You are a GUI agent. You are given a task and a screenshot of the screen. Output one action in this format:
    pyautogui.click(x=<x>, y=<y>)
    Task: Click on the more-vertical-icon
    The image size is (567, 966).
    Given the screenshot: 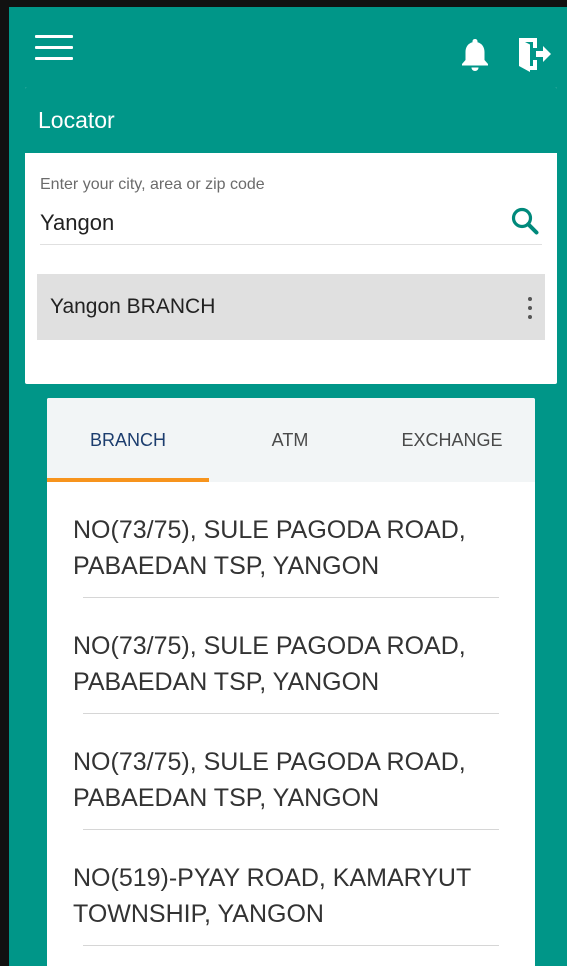 What is the action you would take?
    pyautogui.click(x=530, y=308)
    